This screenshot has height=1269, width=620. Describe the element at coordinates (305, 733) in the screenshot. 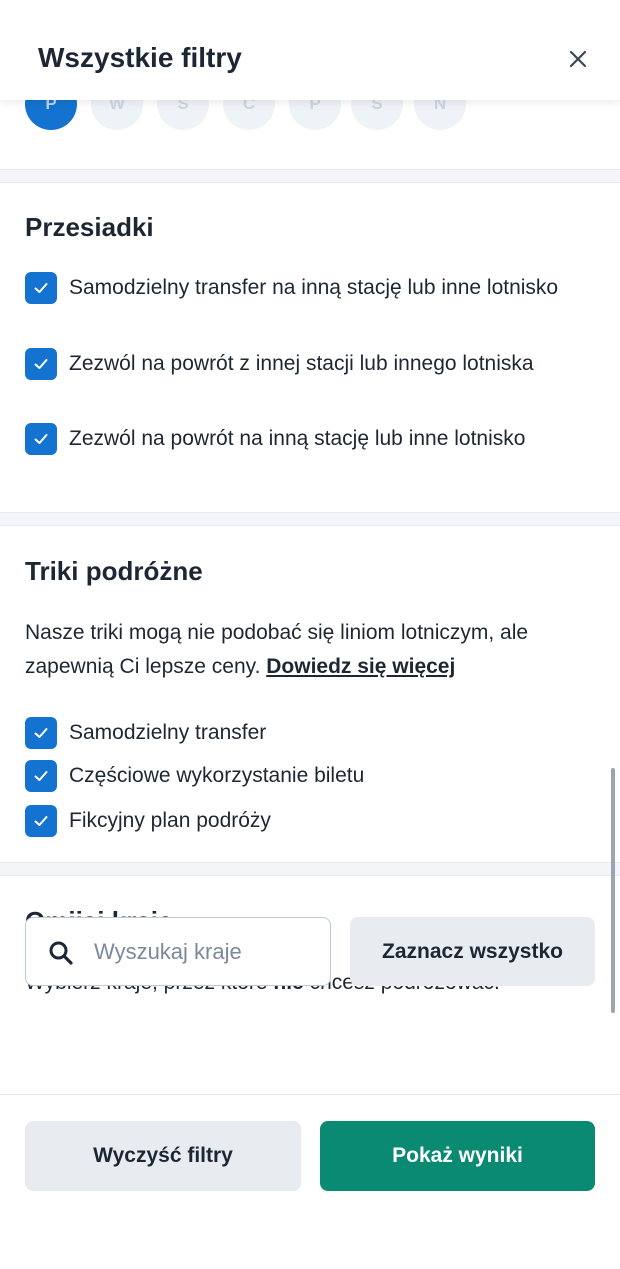

I see `hack-option-1: Samodzielny transfer` at that location.